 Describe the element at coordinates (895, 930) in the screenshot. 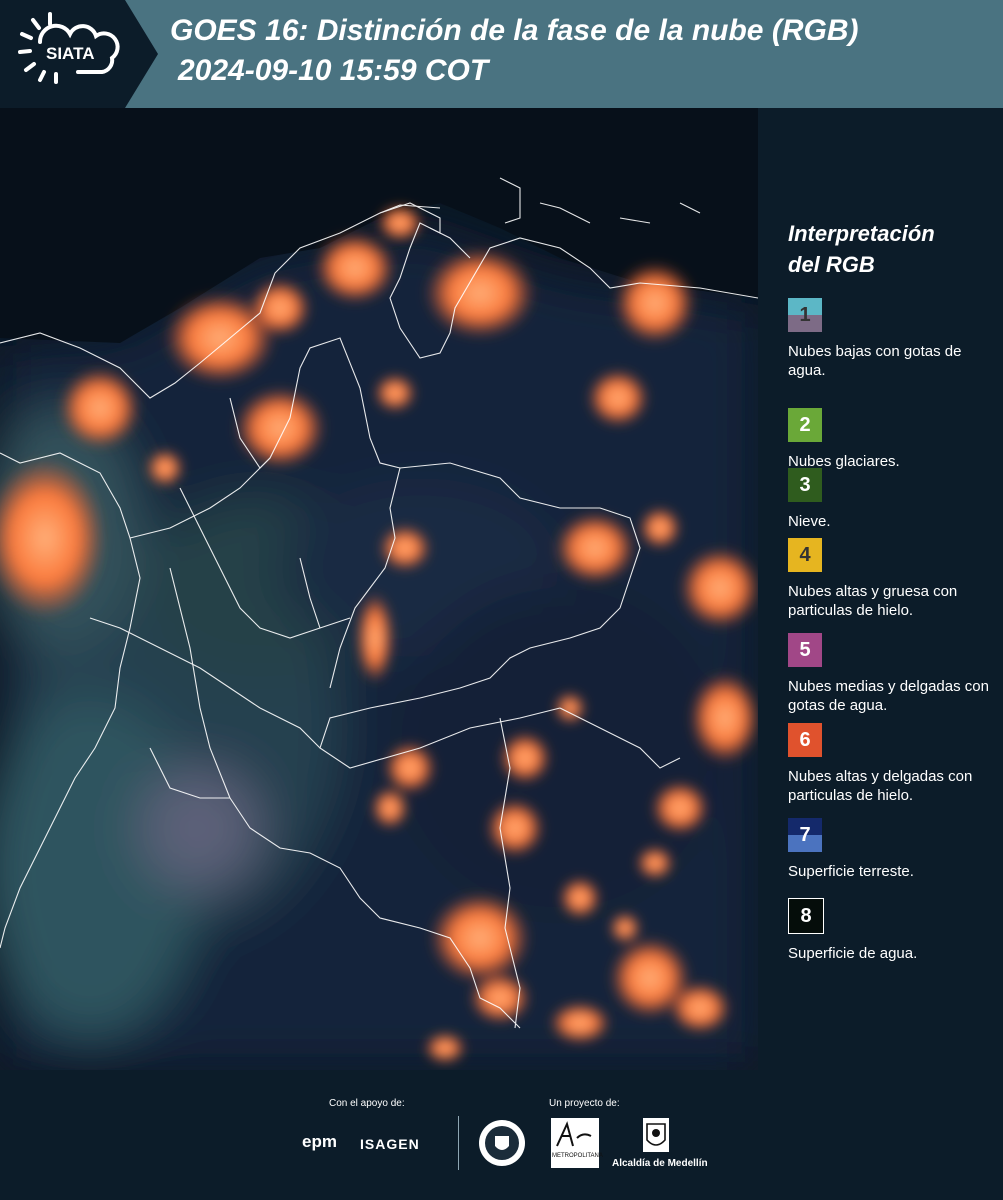

I see `legend-item: 8 Superficie de agua.` at that location.